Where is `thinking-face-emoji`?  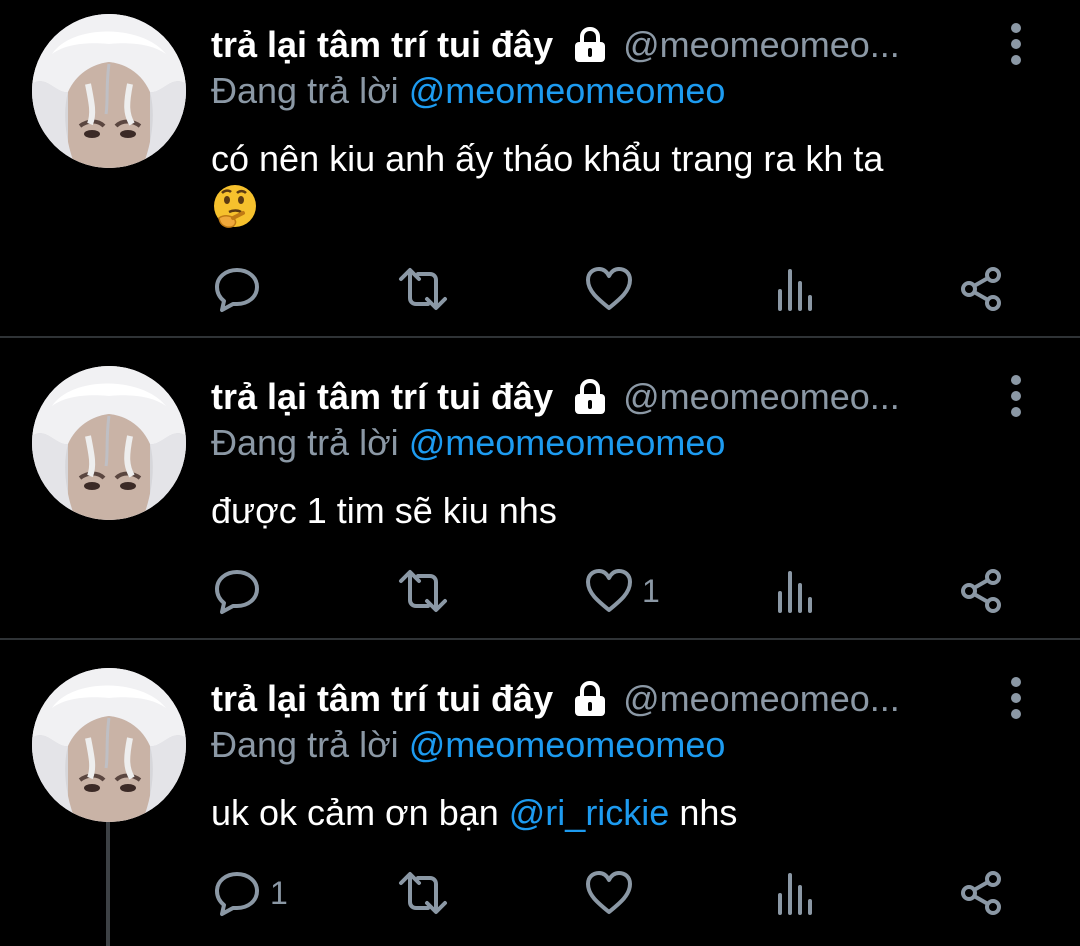
thinking-face-emoji is located at coordinates (236, 207).